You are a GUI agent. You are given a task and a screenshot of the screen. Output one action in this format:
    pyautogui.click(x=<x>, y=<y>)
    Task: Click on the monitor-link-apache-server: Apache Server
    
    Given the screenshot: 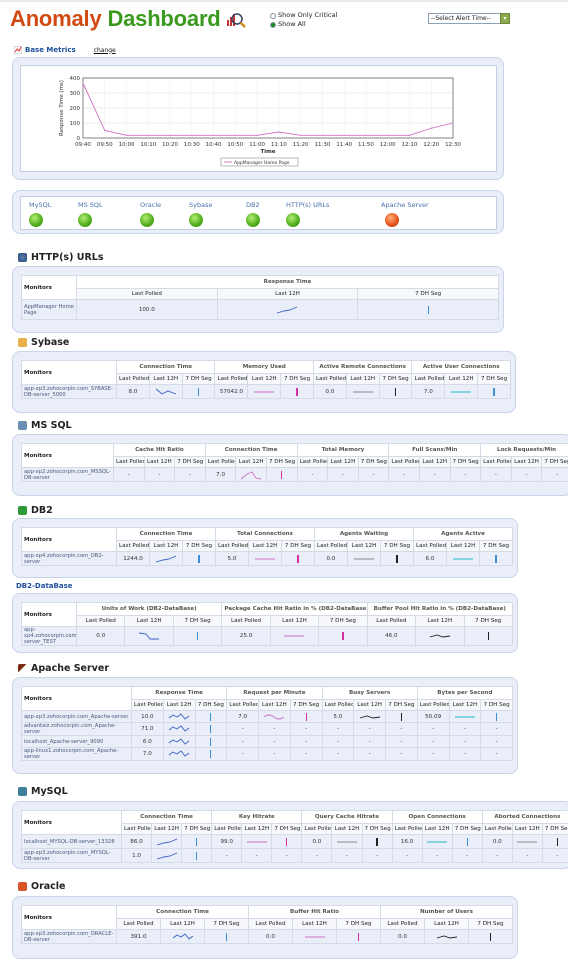 What is the action you would take?
    pyautogui.click(x=405, y=205)
    